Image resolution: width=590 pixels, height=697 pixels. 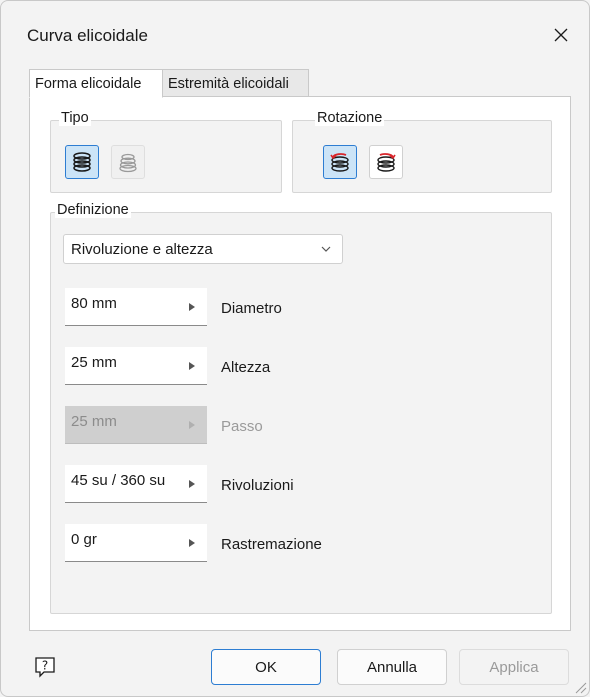 What do you see at coordinates (422, 151) in the screenshot?
I see `group-rotazione: Rotazione` at bounding box center [422, 151].